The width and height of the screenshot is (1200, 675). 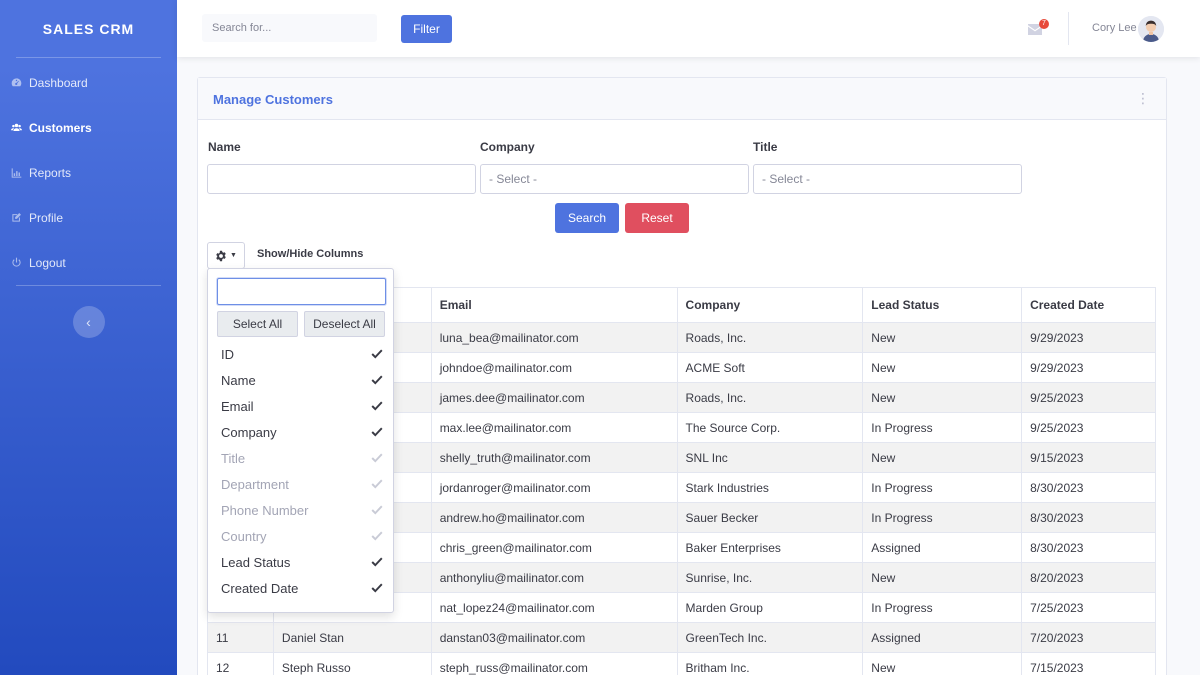 What do you see at coordinates (770, 577) in the screenshot?
I see `table-cell: Sunrise, Inc.` at bounding box center [770, 577].